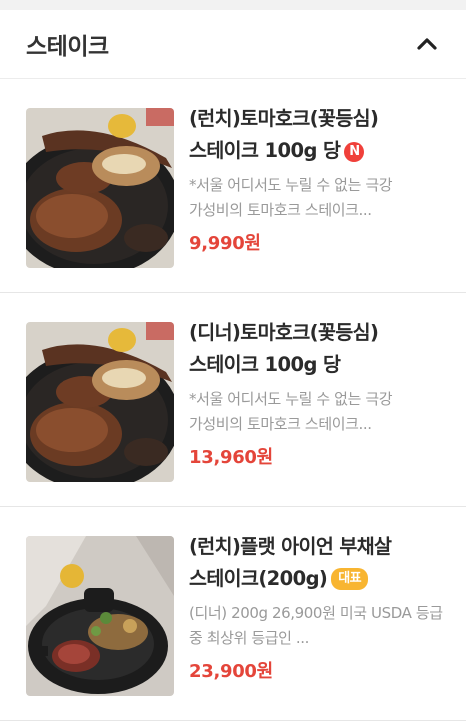 The height and width of the screenshot is (721, 466). I want to click on top-divider-strip, so click(233, 5).